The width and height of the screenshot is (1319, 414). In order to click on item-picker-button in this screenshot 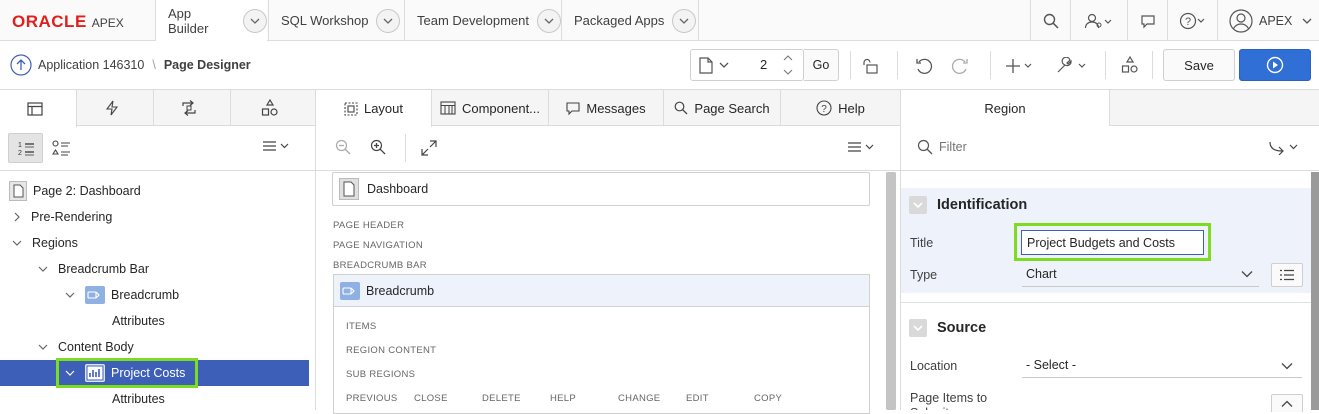, I will do `click(1287, 403)`.